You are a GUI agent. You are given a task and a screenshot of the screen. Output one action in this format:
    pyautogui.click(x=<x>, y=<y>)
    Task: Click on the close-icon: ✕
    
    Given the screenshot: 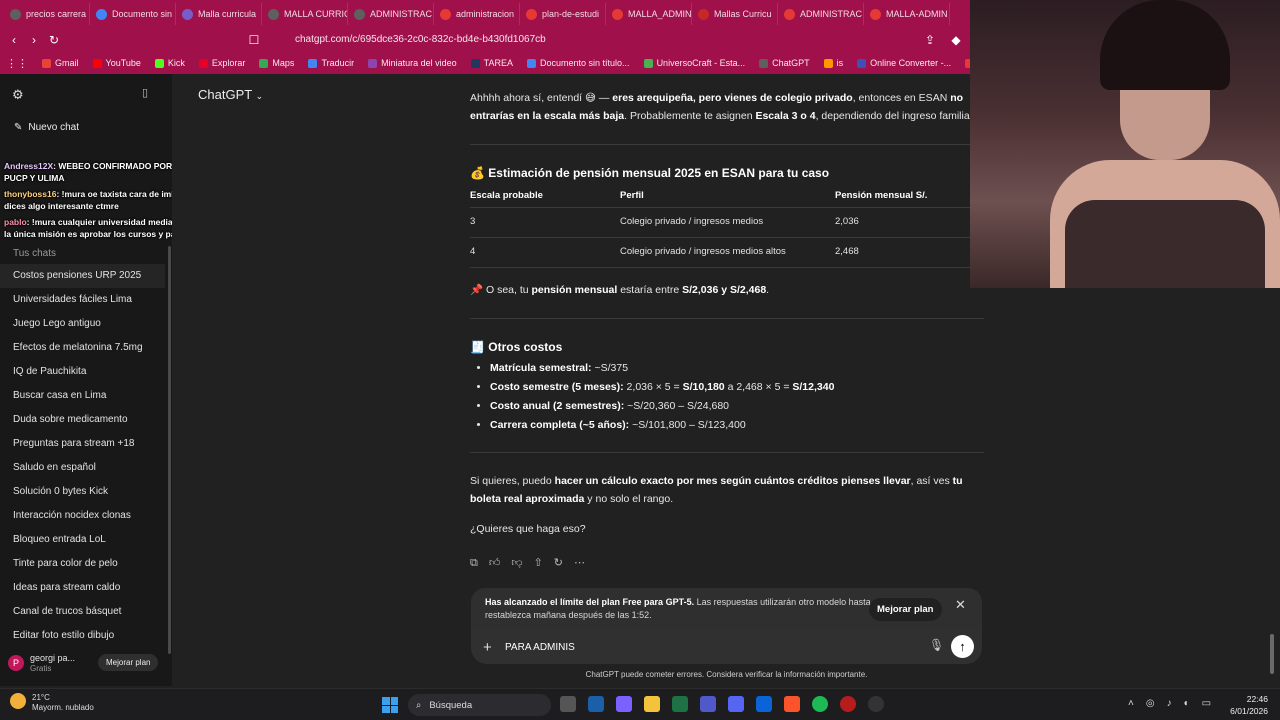 What is the action you would take?
    pyautogui.click(x=960, y=604)
    